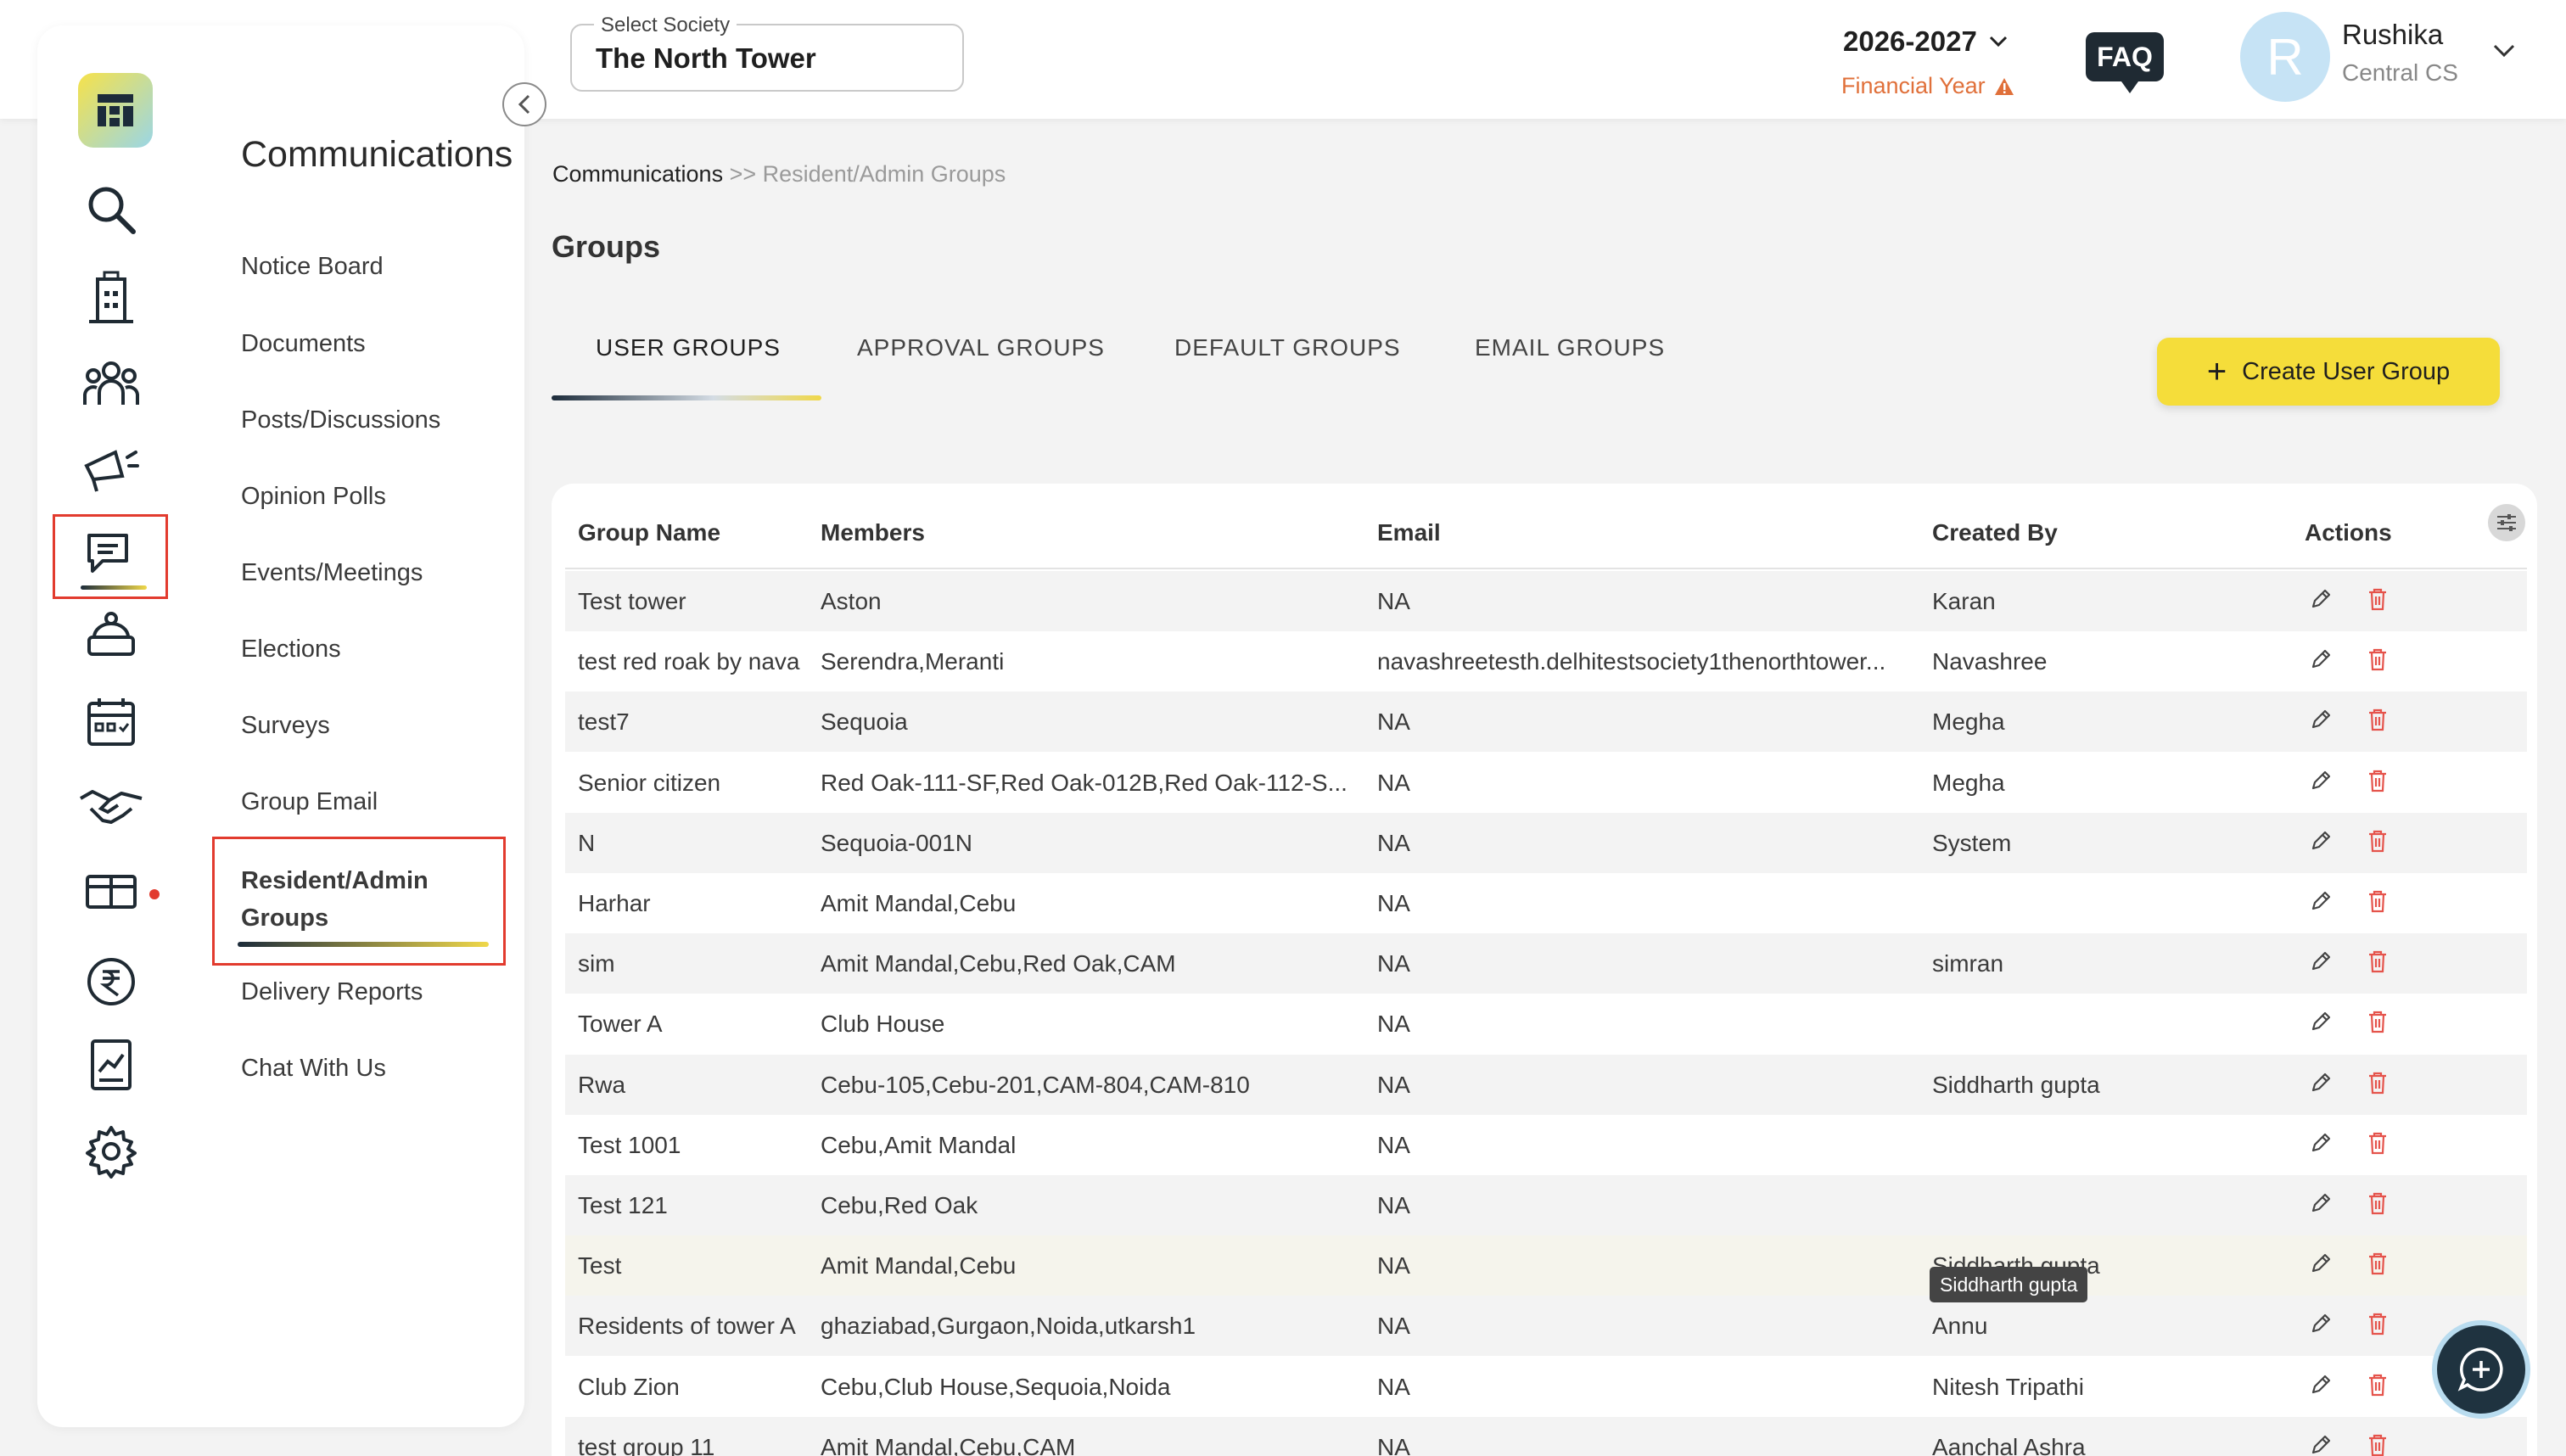 The width and height of the screenshot is (2566, 1456). I want to click on logo-icon, so click(115, 110).